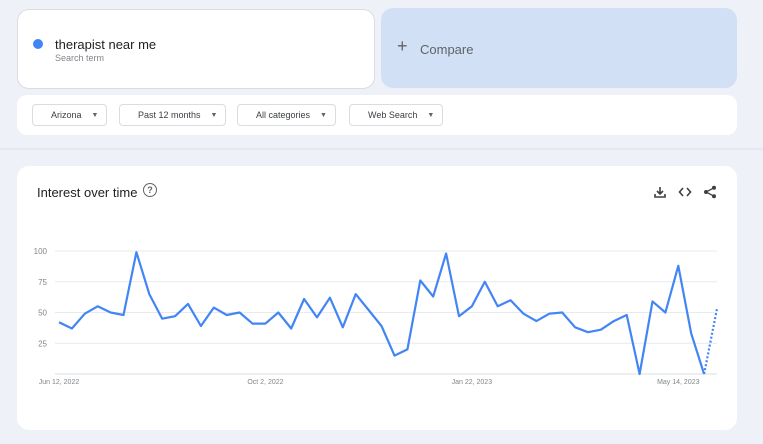 This screenshot has width=763, height=444. I want to click on x-tick-label: Jun 12, 2022, so click(59, 382).